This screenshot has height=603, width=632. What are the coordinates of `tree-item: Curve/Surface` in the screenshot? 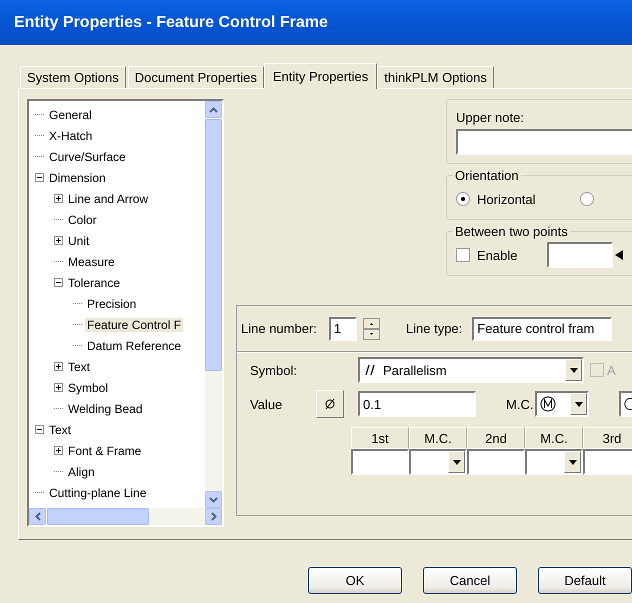 It's located at (87, 157).